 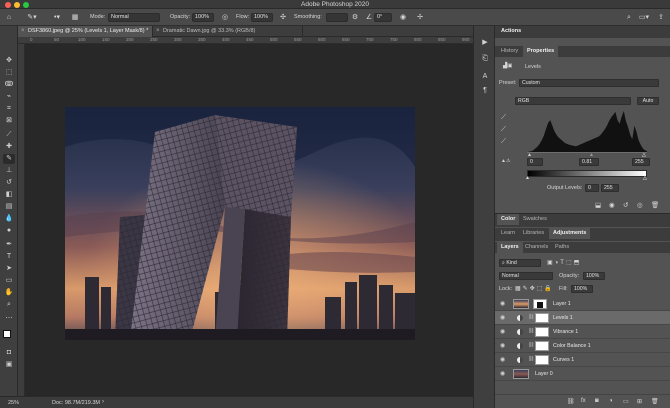 I want to click on add-mask-icon: ◙, so click(x=597, y=401).